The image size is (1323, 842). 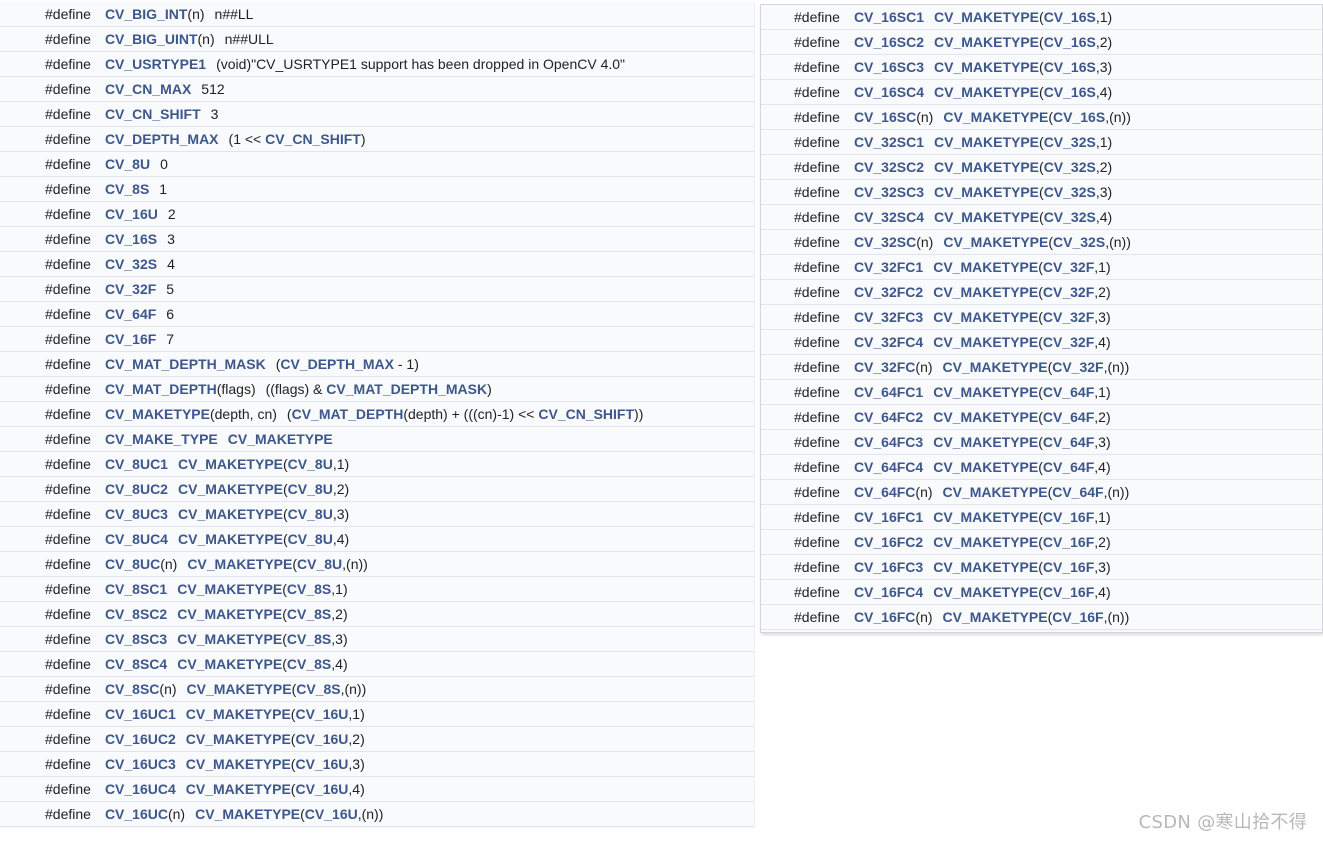 I want to click on macro-name-link: CV_8UC3, so click(x=136, y=514).